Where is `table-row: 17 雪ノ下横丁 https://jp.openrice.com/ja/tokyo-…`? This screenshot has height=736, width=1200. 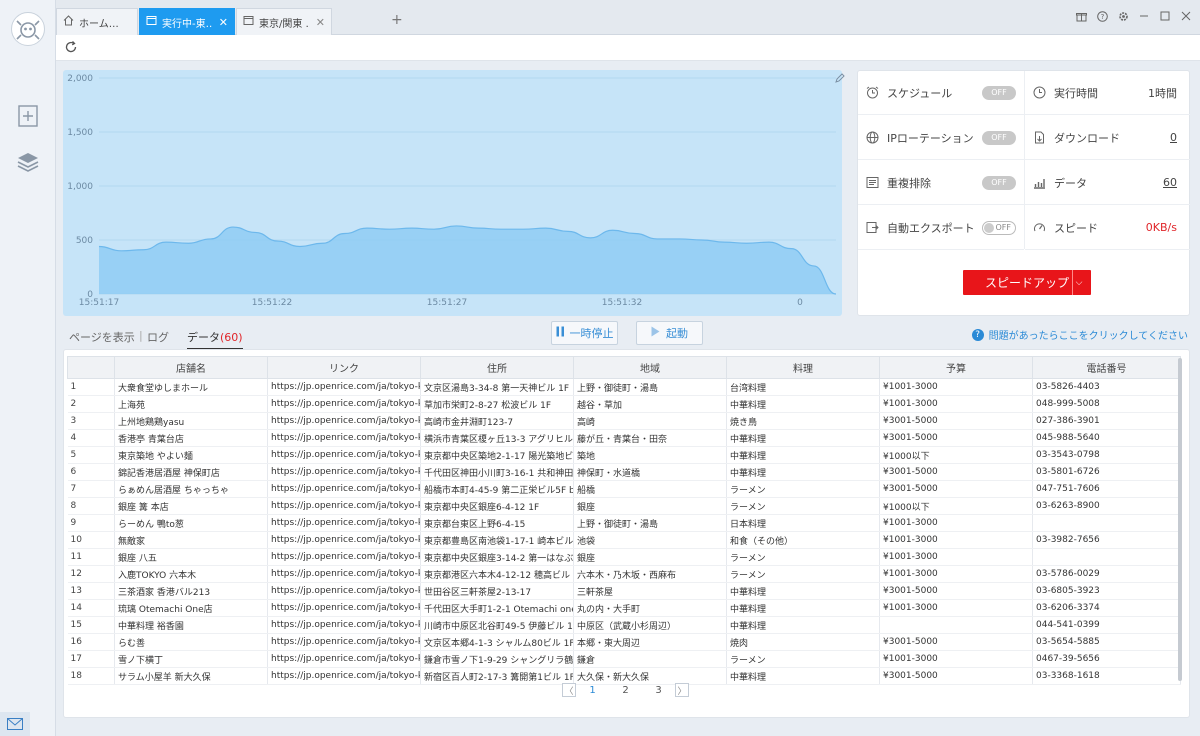 table-row: 17 雪ノ下横丁 https://jp.openrice.com/ja/tokyo-… is located at coordinates (624, 659).